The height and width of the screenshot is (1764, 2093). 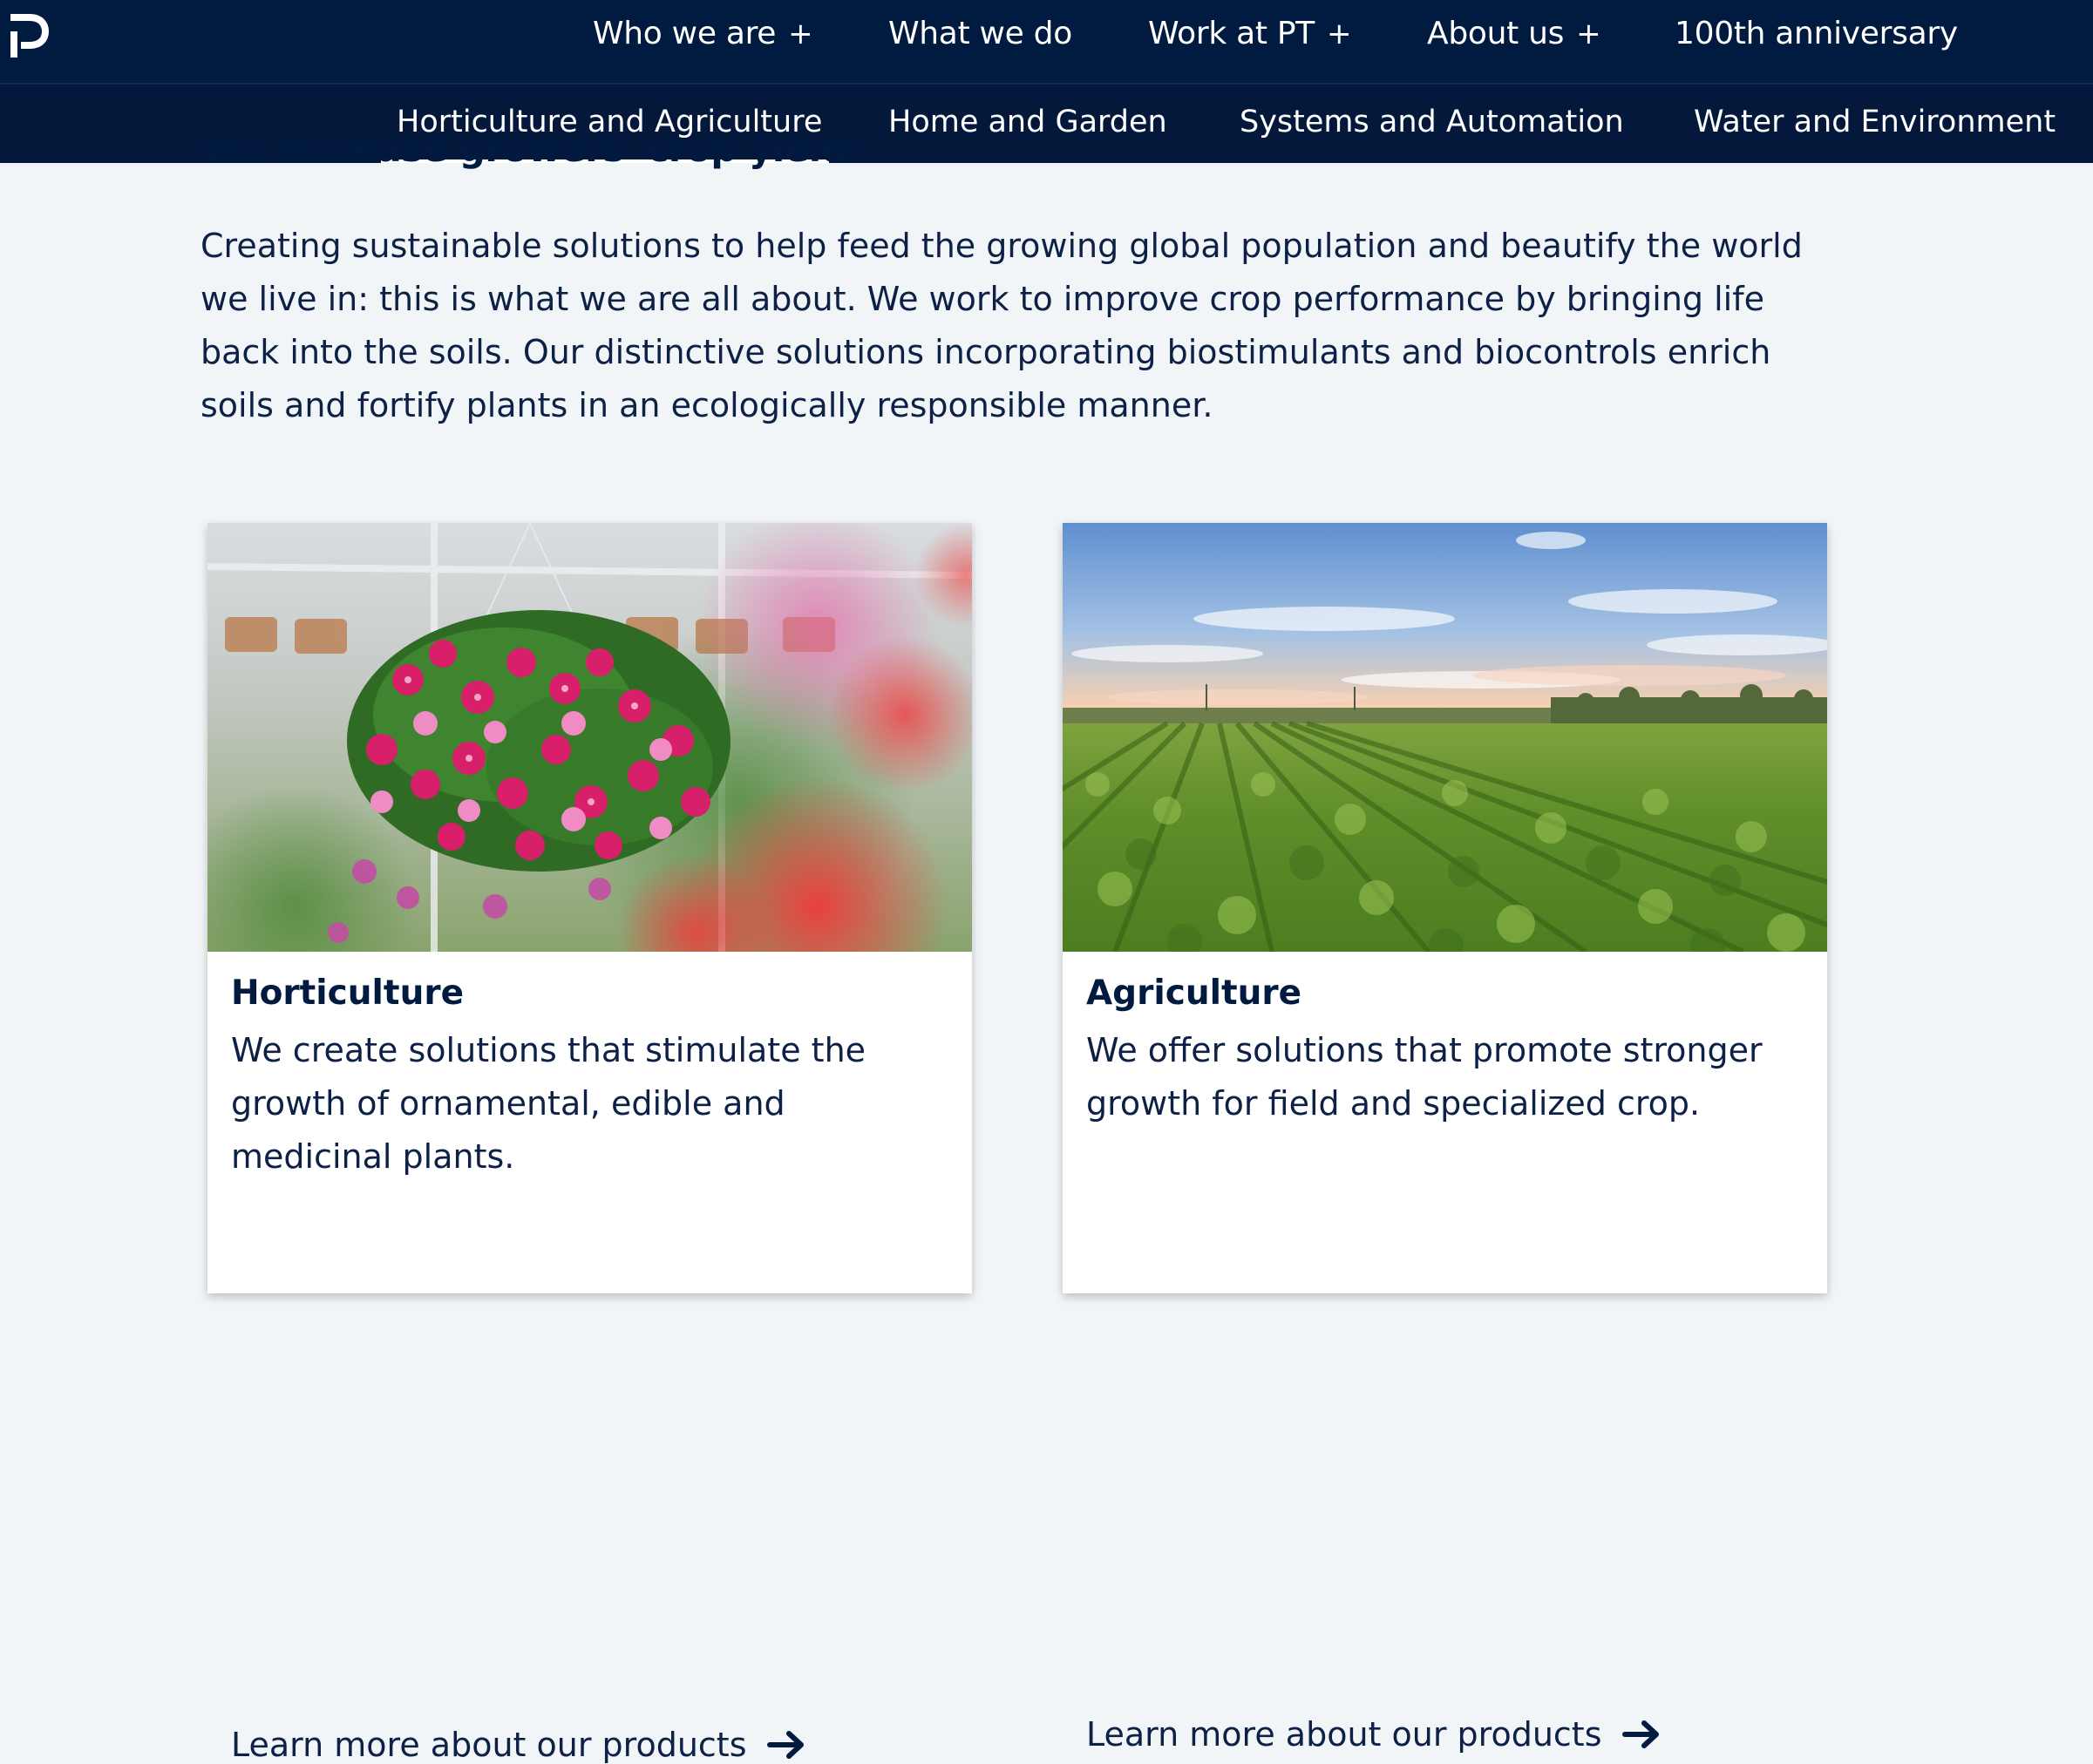 What do you see at coordinates (527, 154) in the screenshot?
I see `section-heading-text: We increase growers' crop yields` at bounding box center [527, 154].